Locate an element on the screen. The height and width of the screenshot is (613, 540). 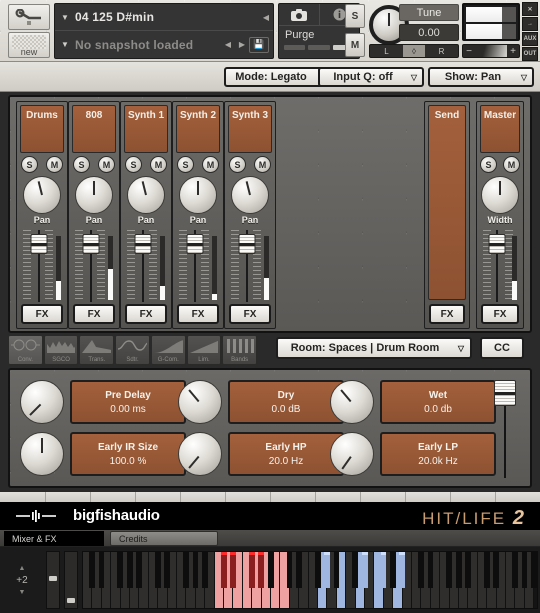
output-level-slider is located at coordinates (505, 430).